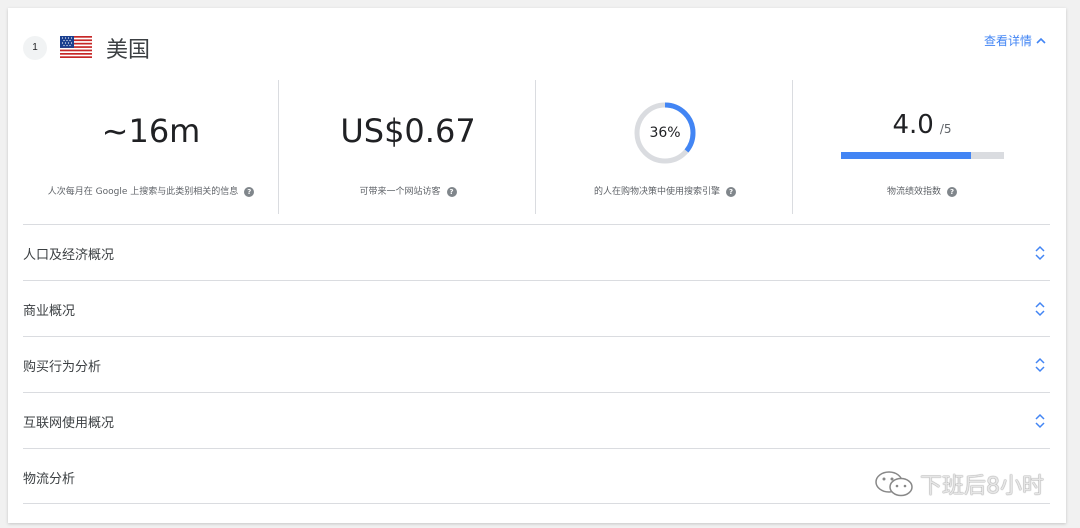  I want to click on section-label: 物流分析, so click(49, 479).